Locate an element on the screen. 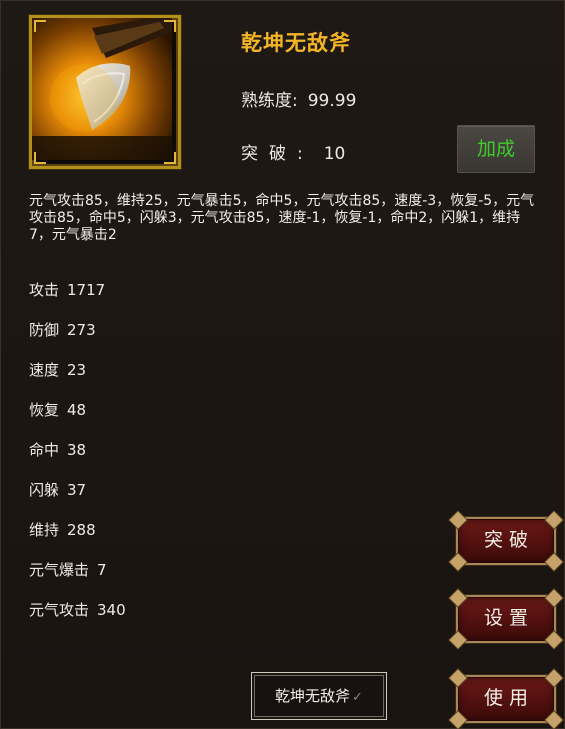  bonus-button: 加成 is located at coordinates (496, 149).